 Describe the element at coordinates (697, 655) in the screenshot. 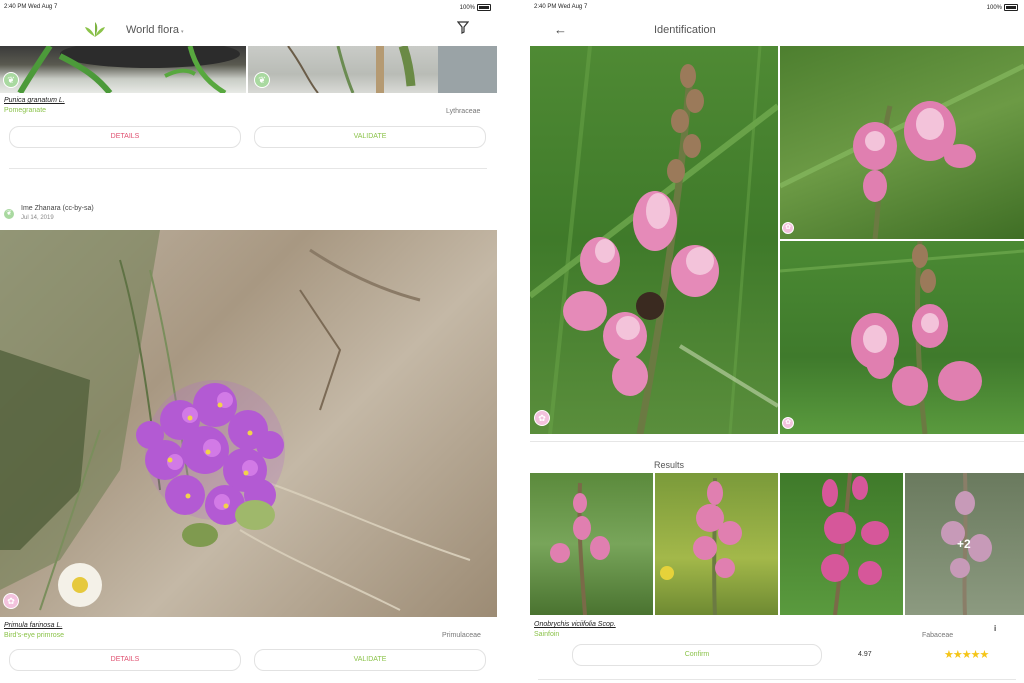

I see `confirm-button: Confirm` at that location.